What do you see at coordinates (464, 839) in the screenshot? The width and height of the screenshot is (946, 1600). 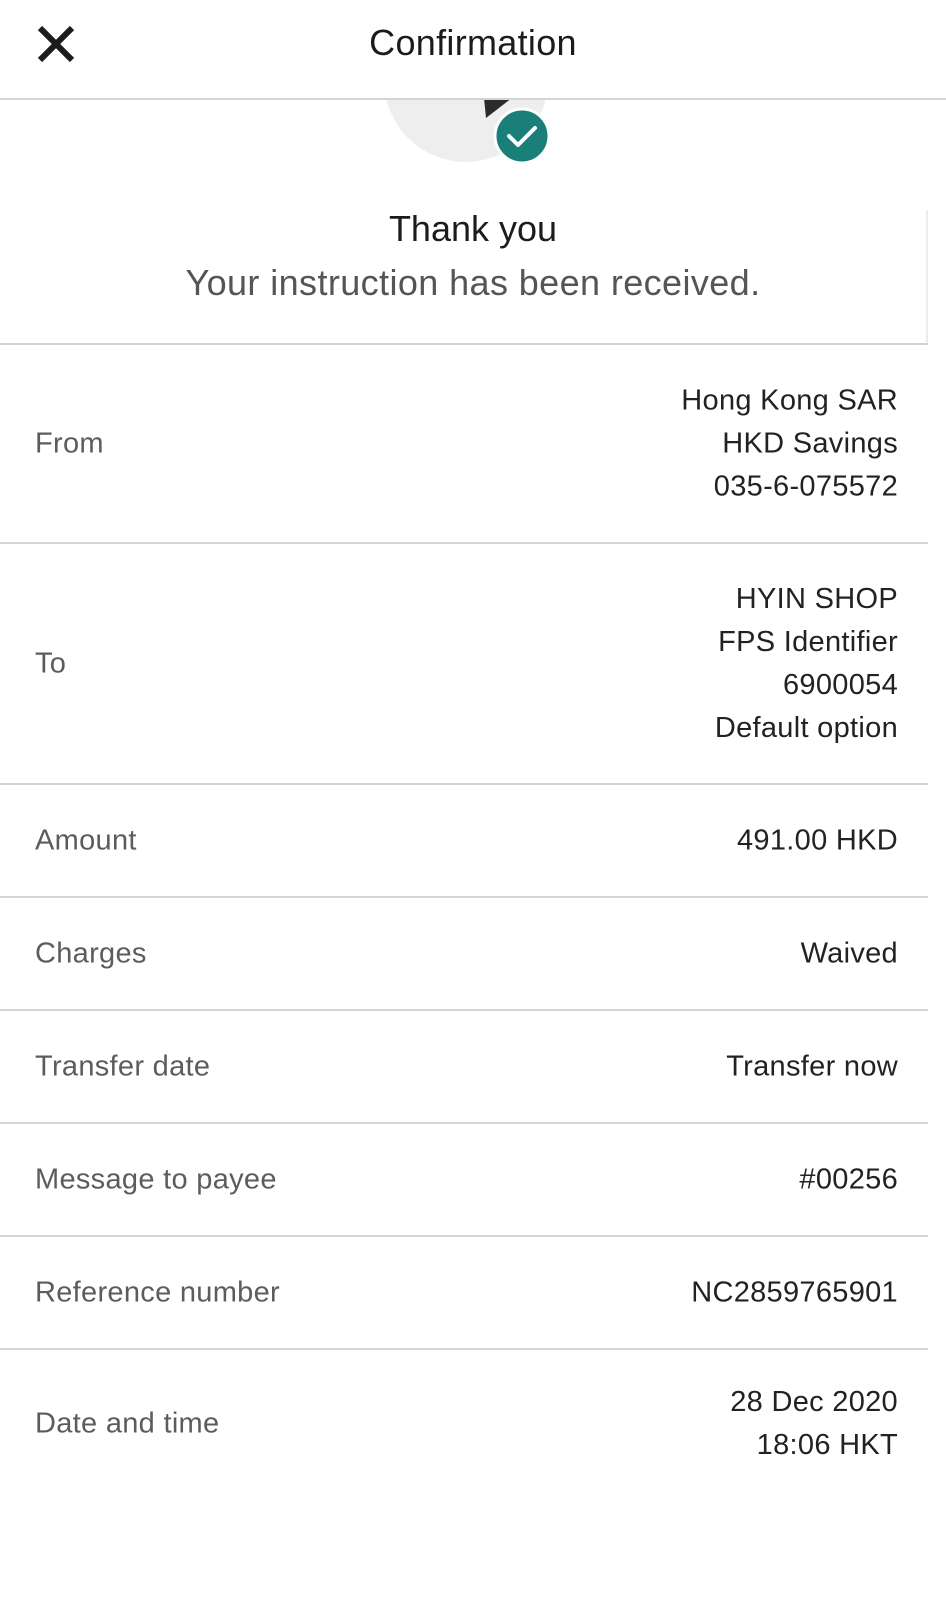 I see `detail-row-amount: Amount 491.00 HKD` at bounding box center [464, 839].